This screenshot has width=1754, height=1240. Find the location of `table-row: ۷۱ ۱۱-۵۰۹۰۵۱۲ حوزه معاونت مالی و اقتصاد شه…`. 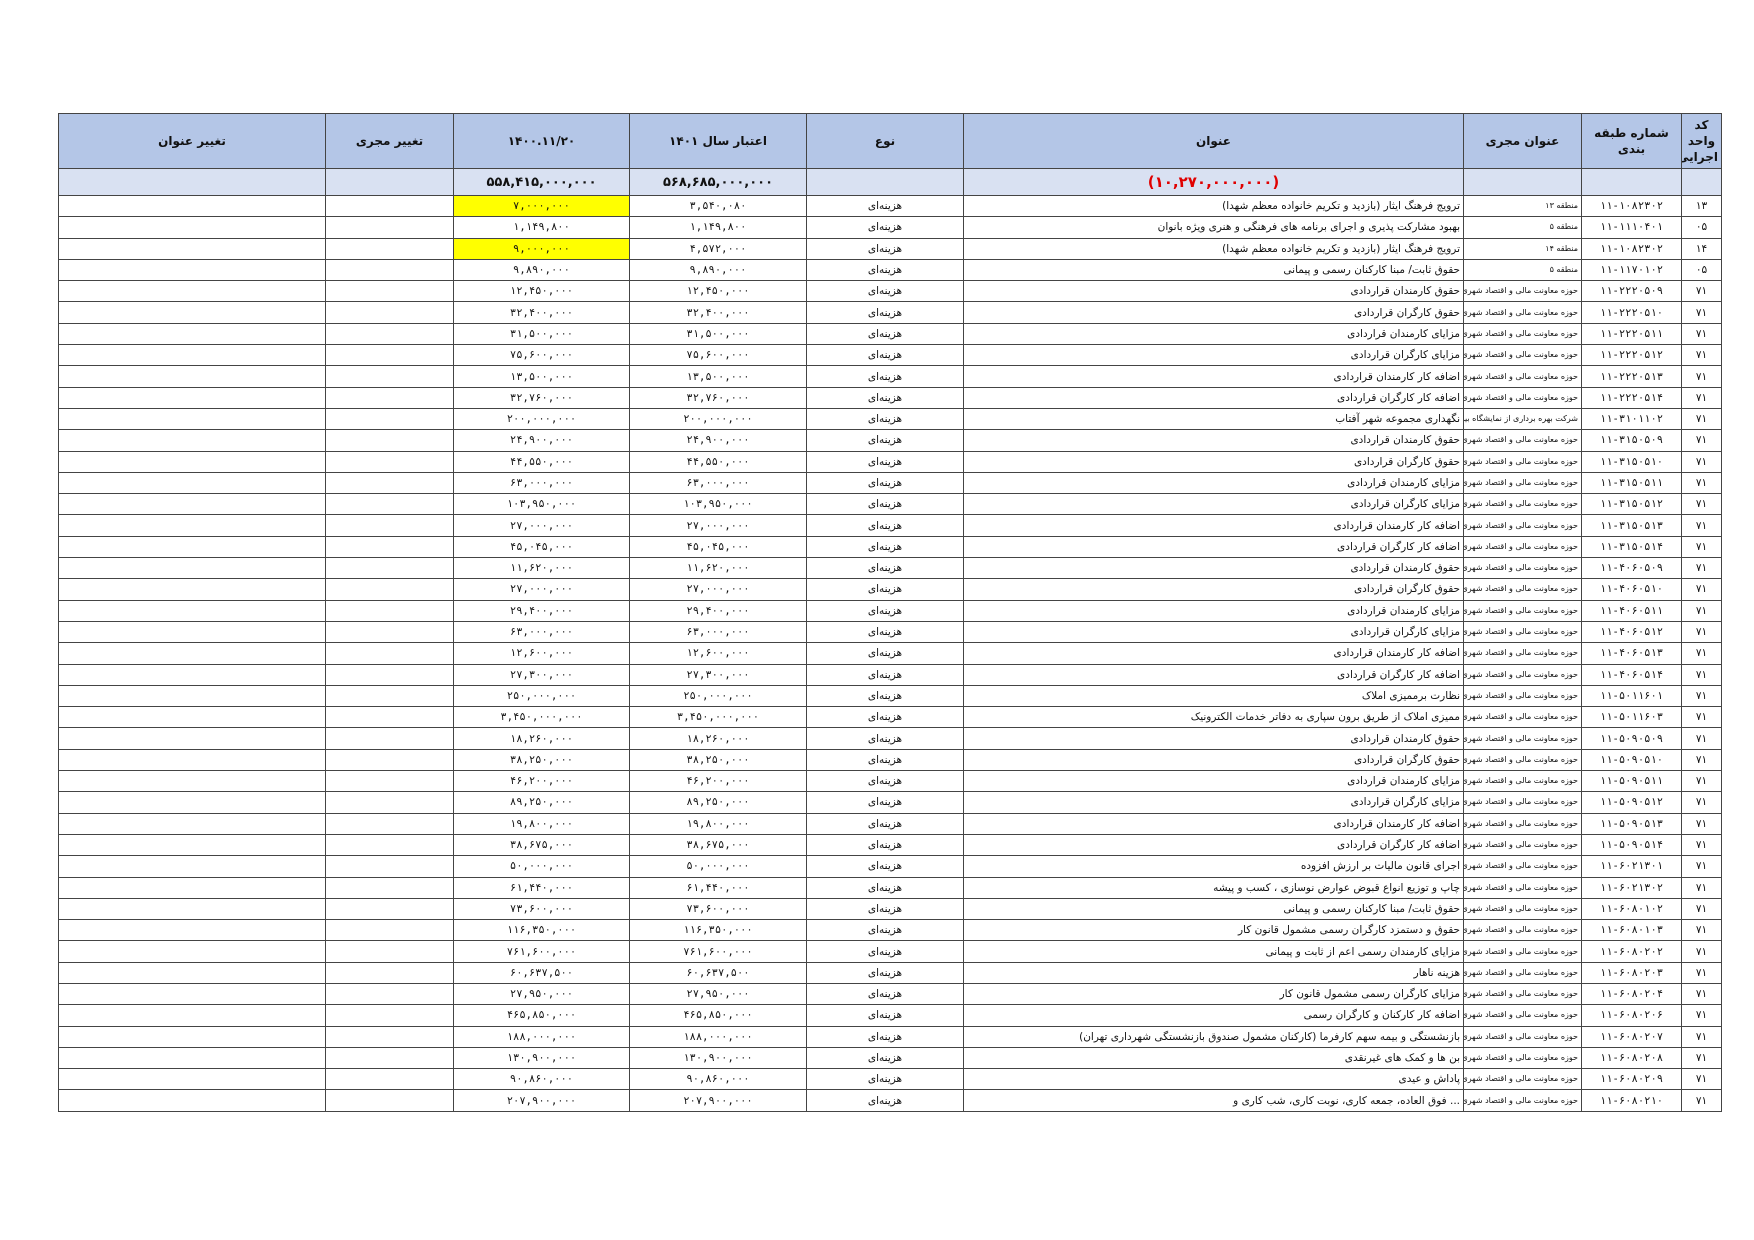

table-row: ۷۱ ۱۱-۵۰۹۰۵۱۲ حوزه معاونت مالی و اقتصاد شه… is located at coordinates (890, 802).